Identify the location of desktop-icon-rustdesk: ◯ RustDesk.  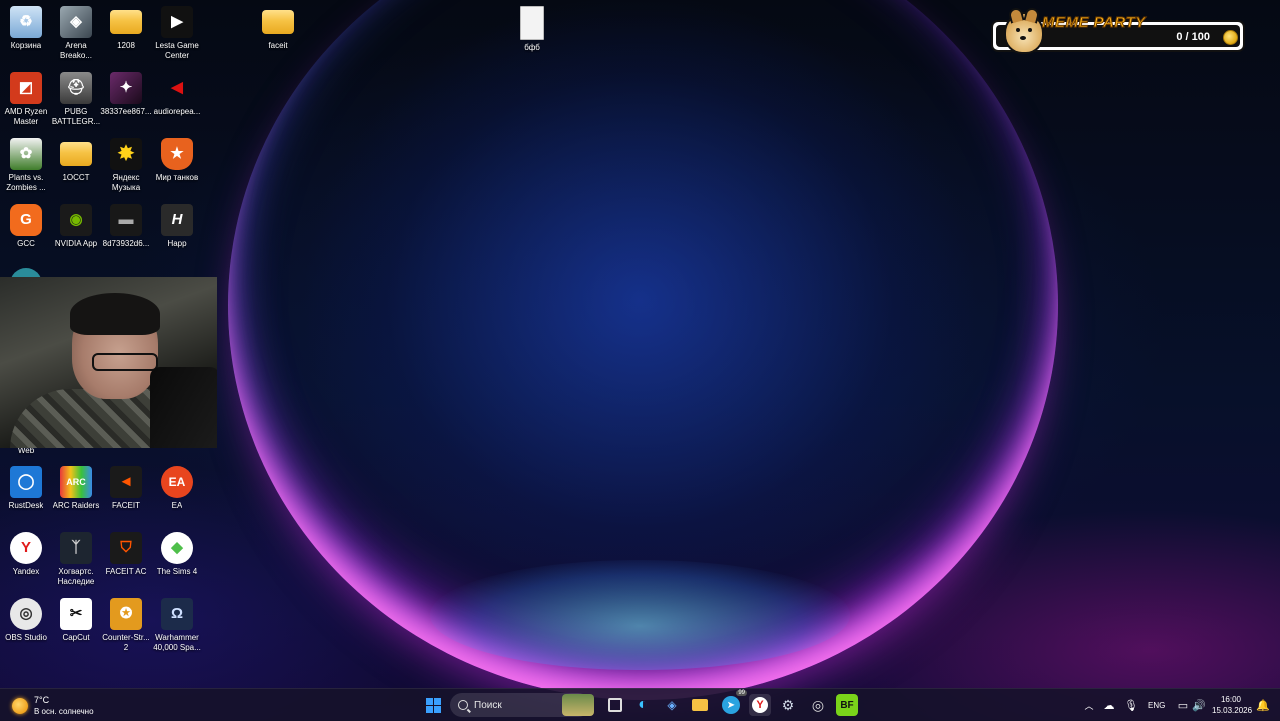
(26, 488).